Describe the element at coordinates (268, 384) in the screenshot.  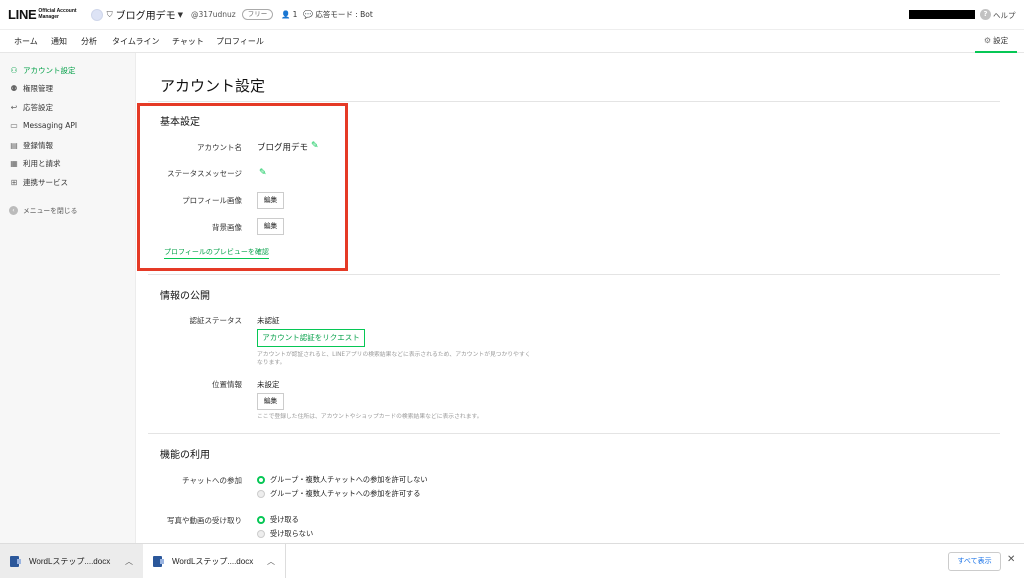
I see `location-value: 未設定` at that location.